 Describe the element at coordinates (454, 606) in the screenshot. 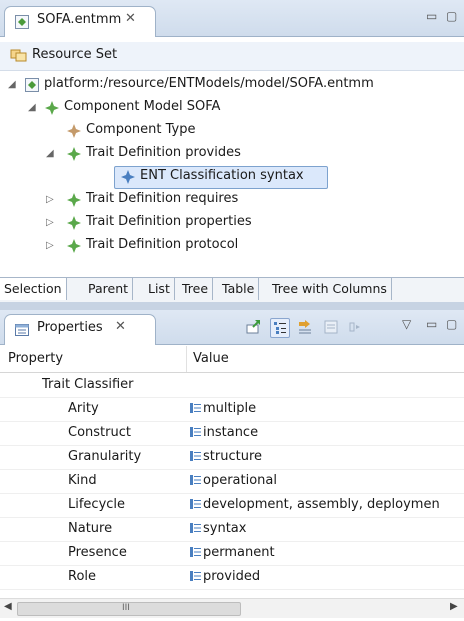

I see `scroll-right-icon: ▶` at that location.